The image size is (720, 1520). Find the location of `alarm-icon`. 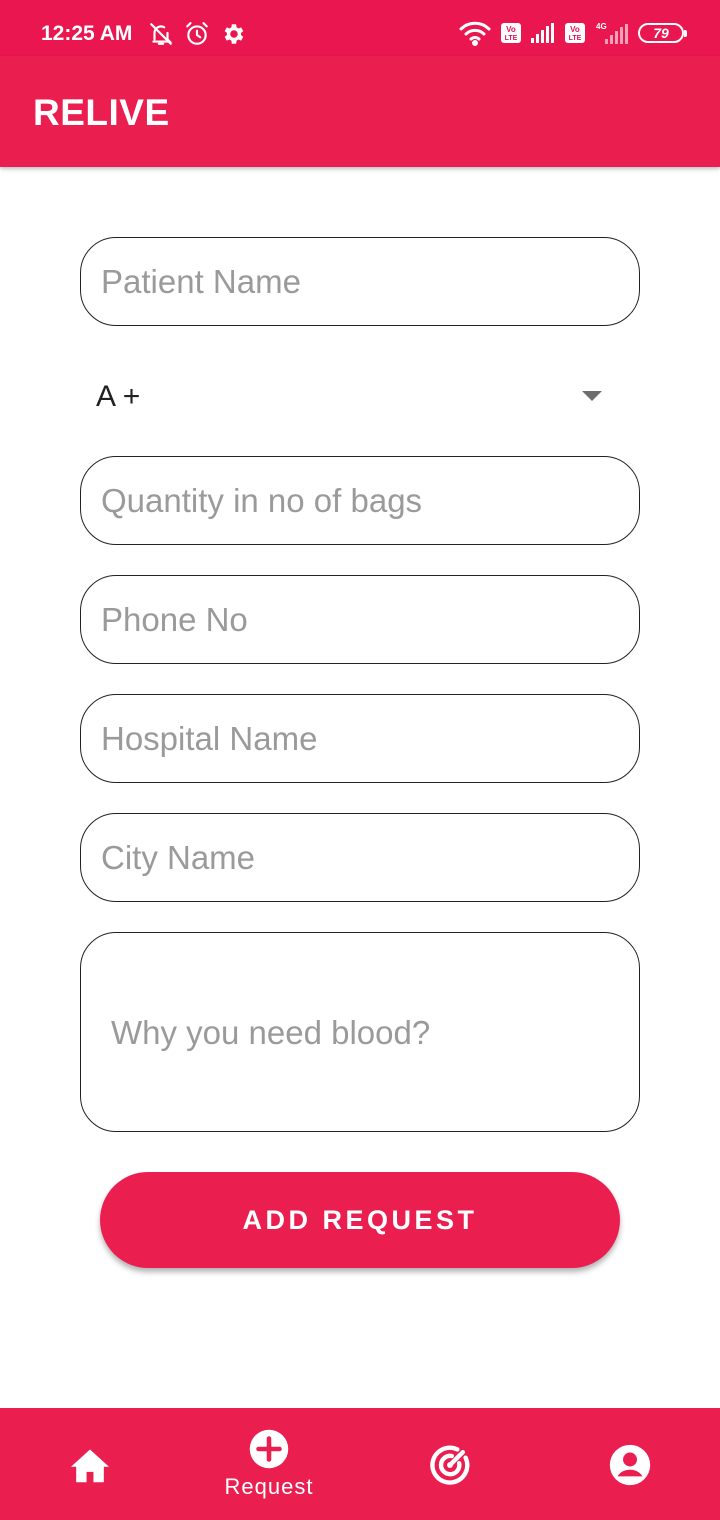

alarm-icon is located at coordinates (197, 34).